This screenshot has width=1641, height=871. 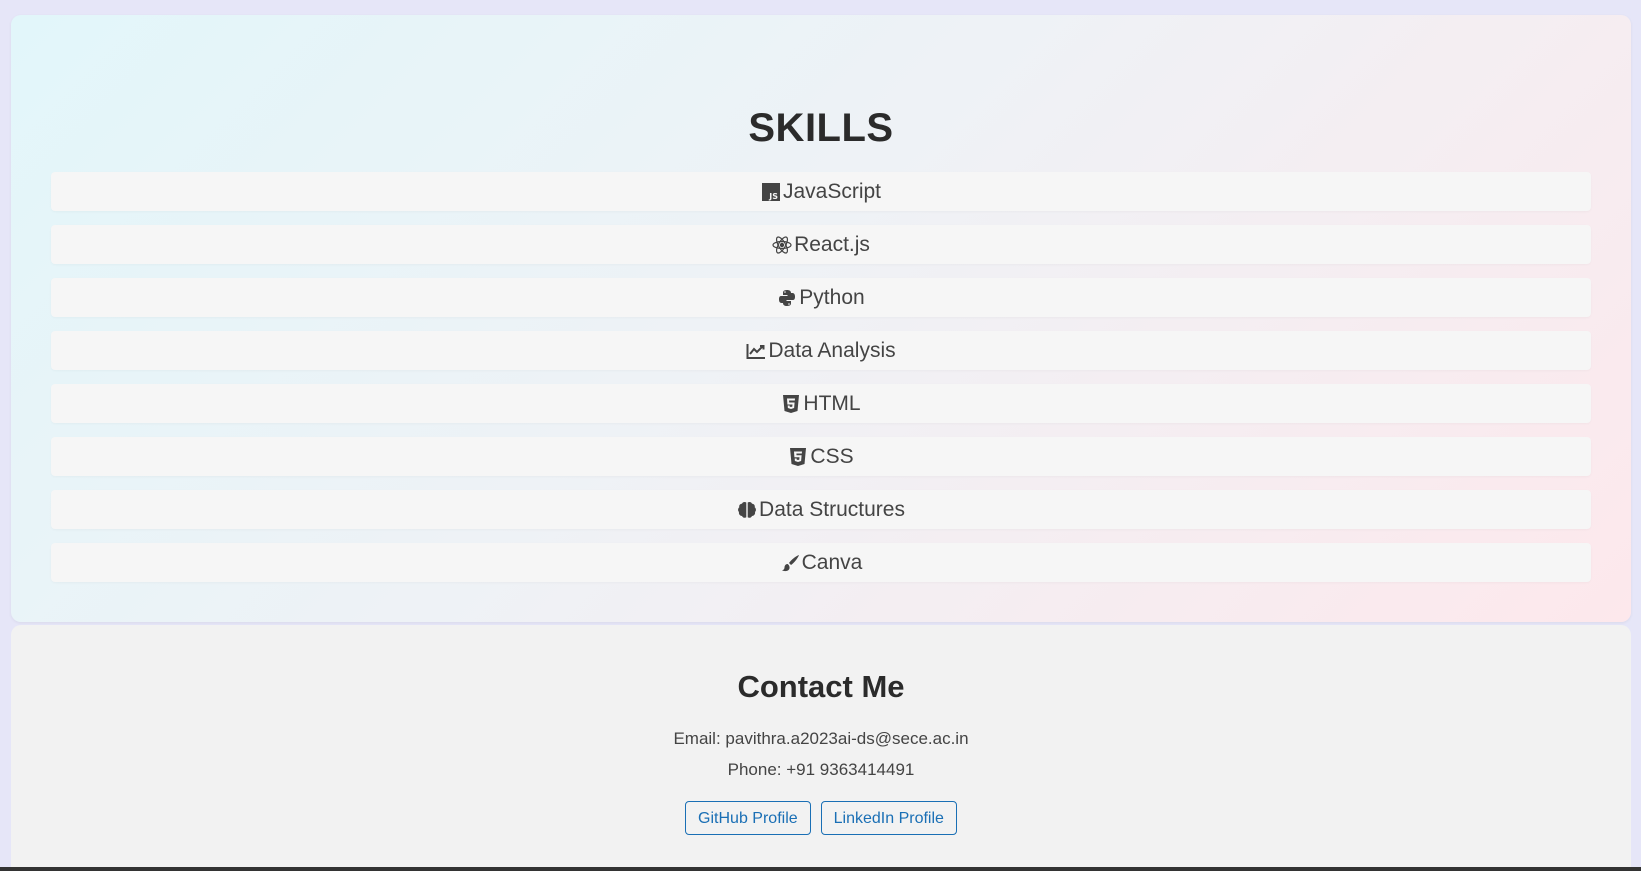 I want to click on skill-item-html: HTML, so click(x=821, y=403).